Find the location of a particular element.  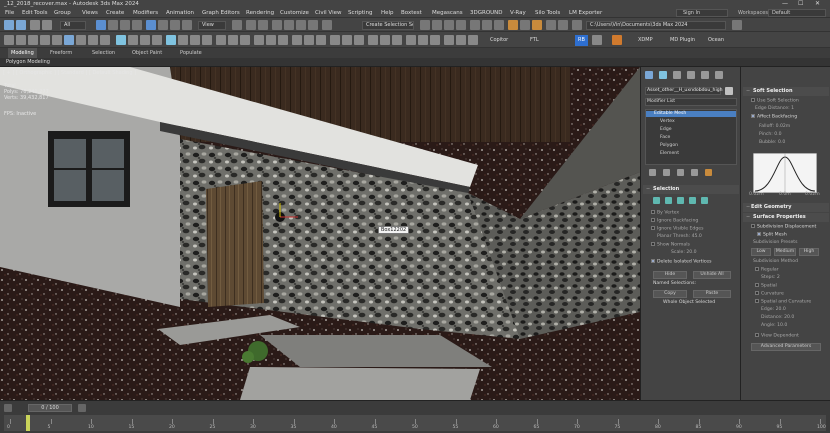

maximize-button: ☐ is located at coordinates (800, 4).